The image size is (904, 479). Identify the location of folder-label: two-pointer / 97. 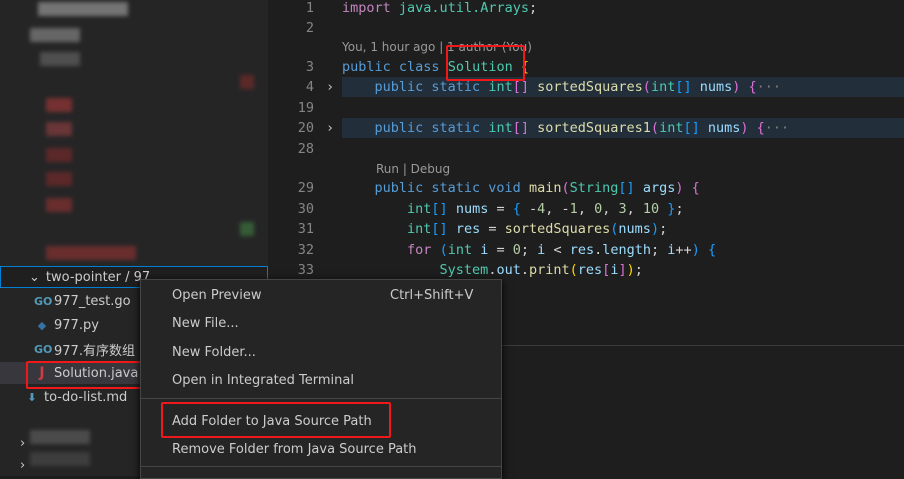
(98, 277).